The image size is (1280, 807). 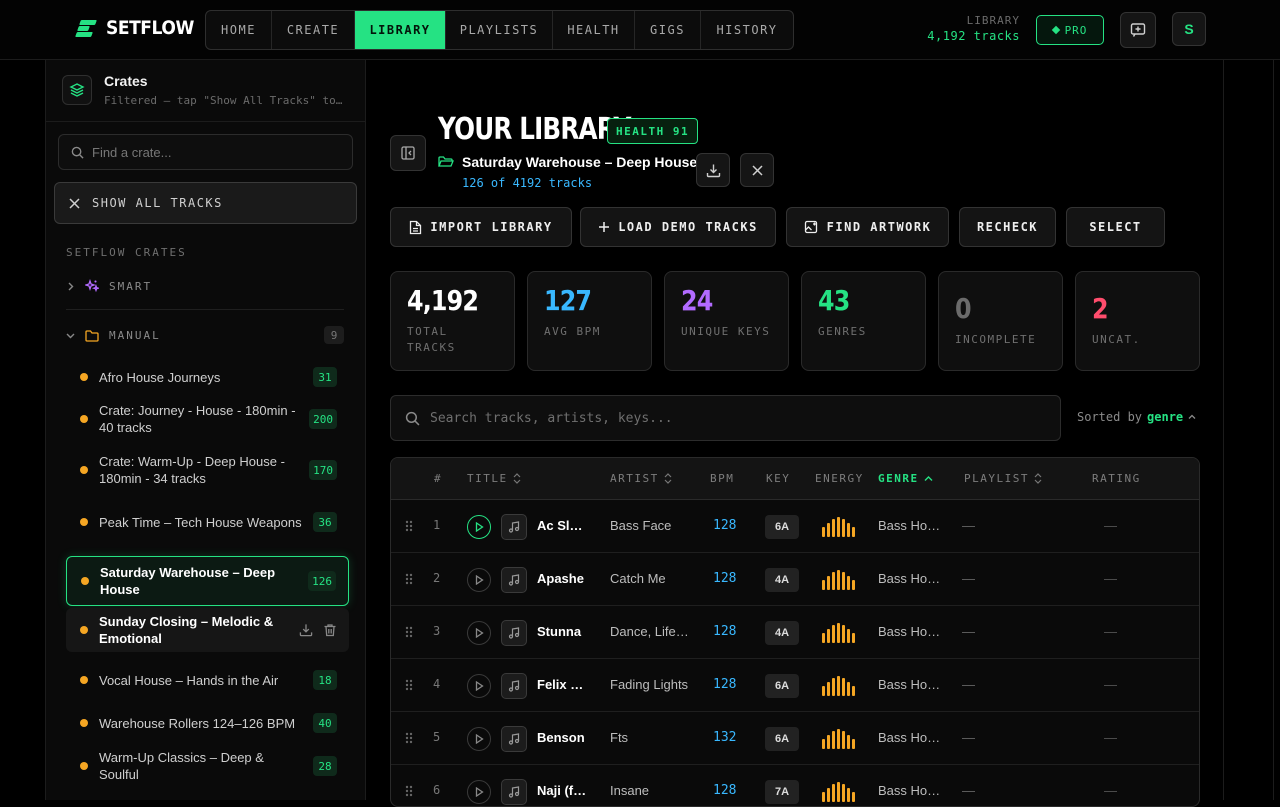 I want to click on crate-item: Warehouse Rollers 124–126 BPM 40, so click(x=207, y=723).